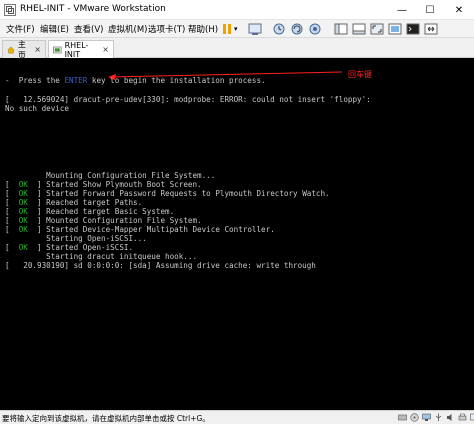 This screenshot has height=424, width=474. Describe the element at coordinates (255, 29) in the screenshot. I see `send-ctrl-alt-del-icon` at that location.